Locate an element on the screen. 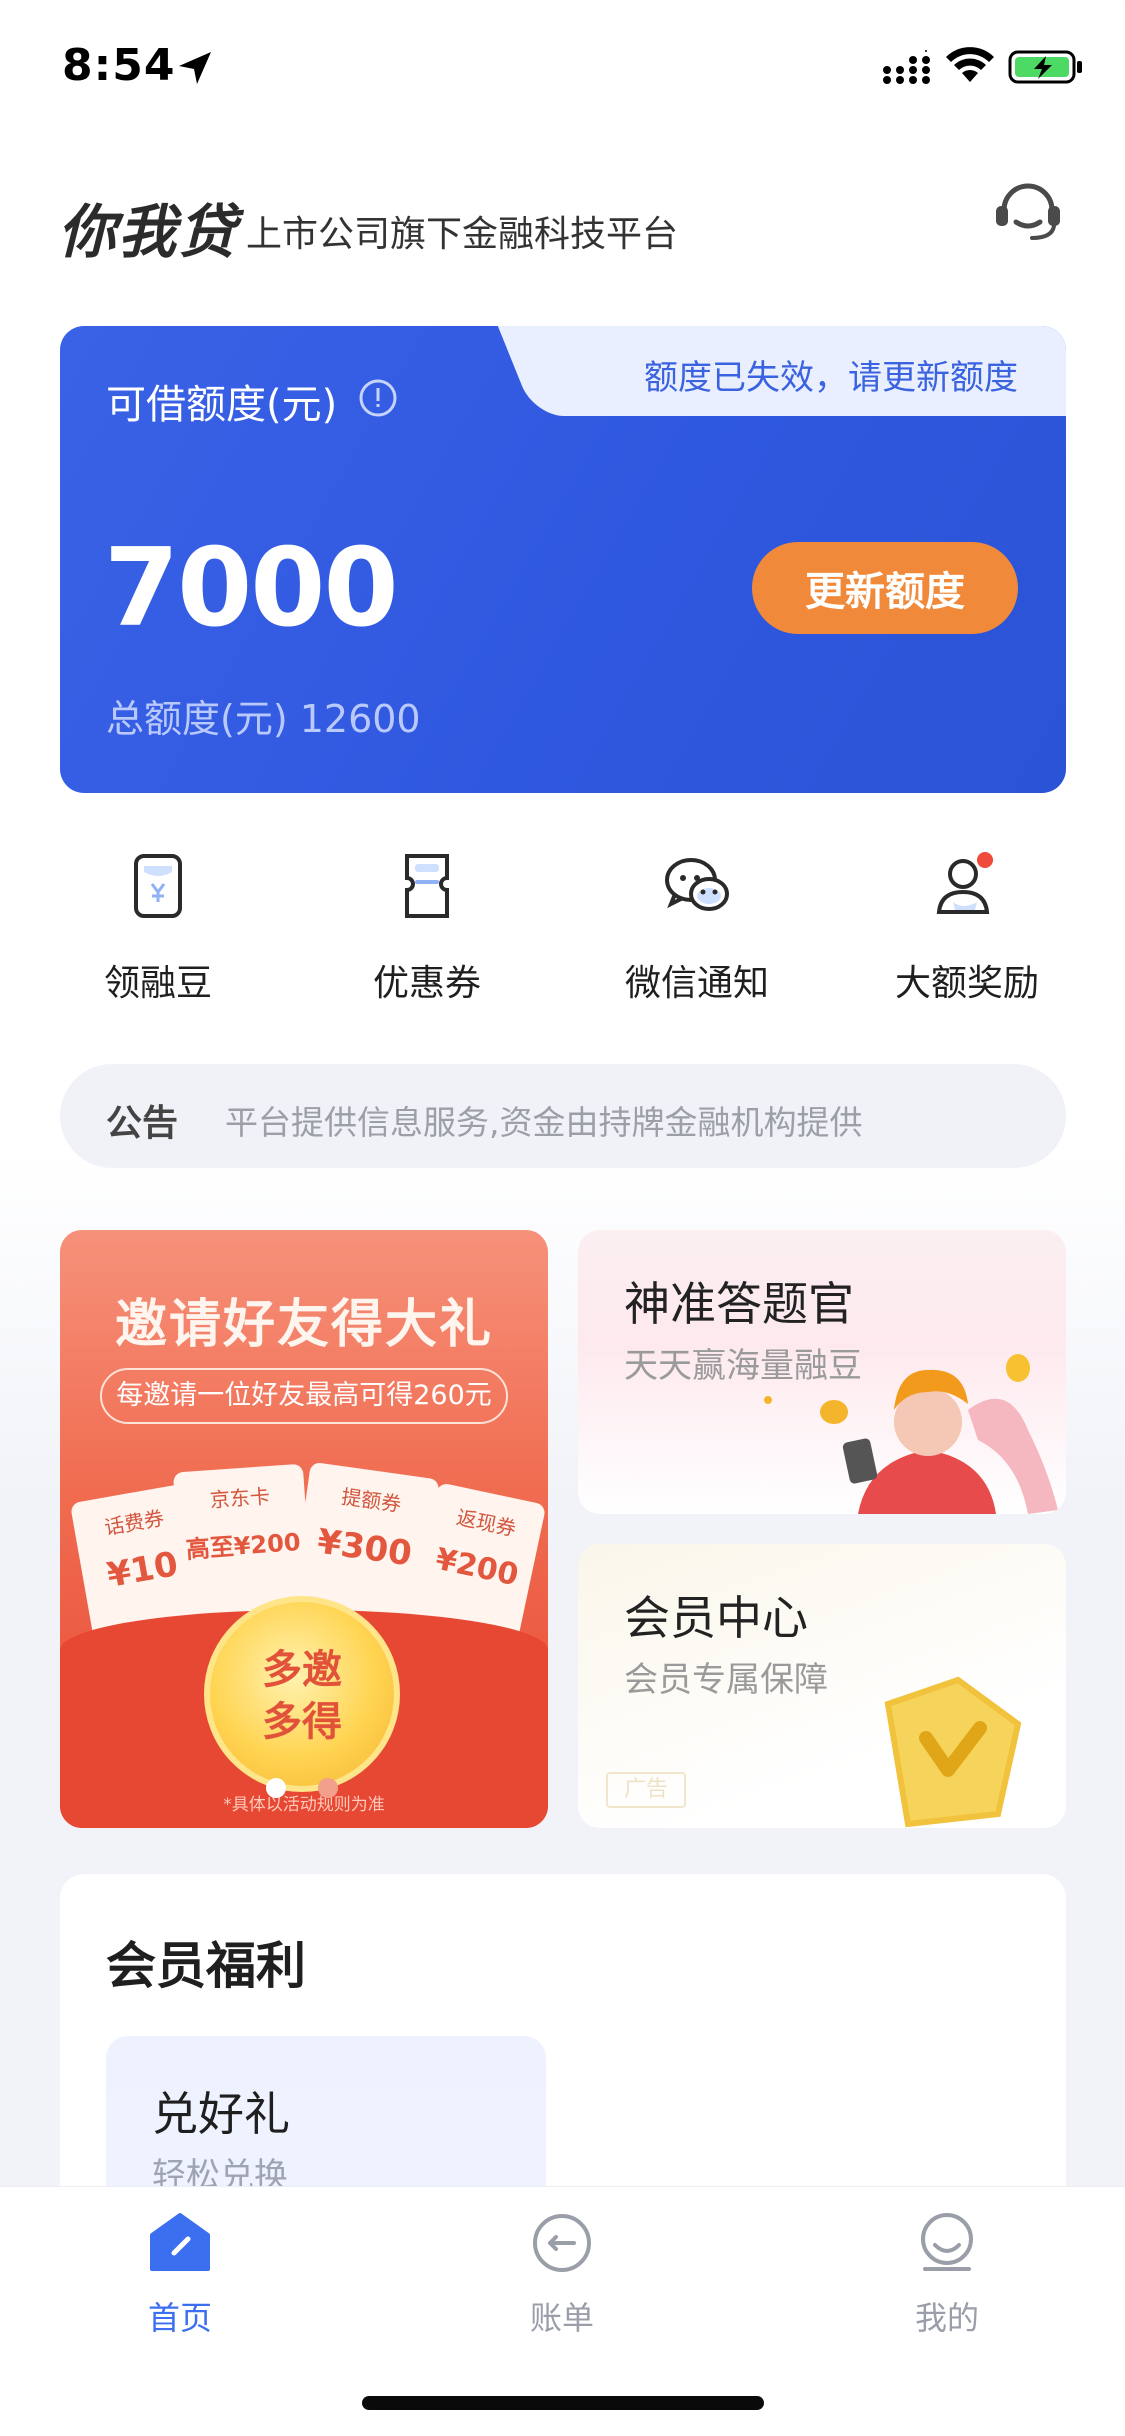 This screenshot has height=2436, width=1125. ticket-label: 京东卡 is located at coordinates (240, 1498).